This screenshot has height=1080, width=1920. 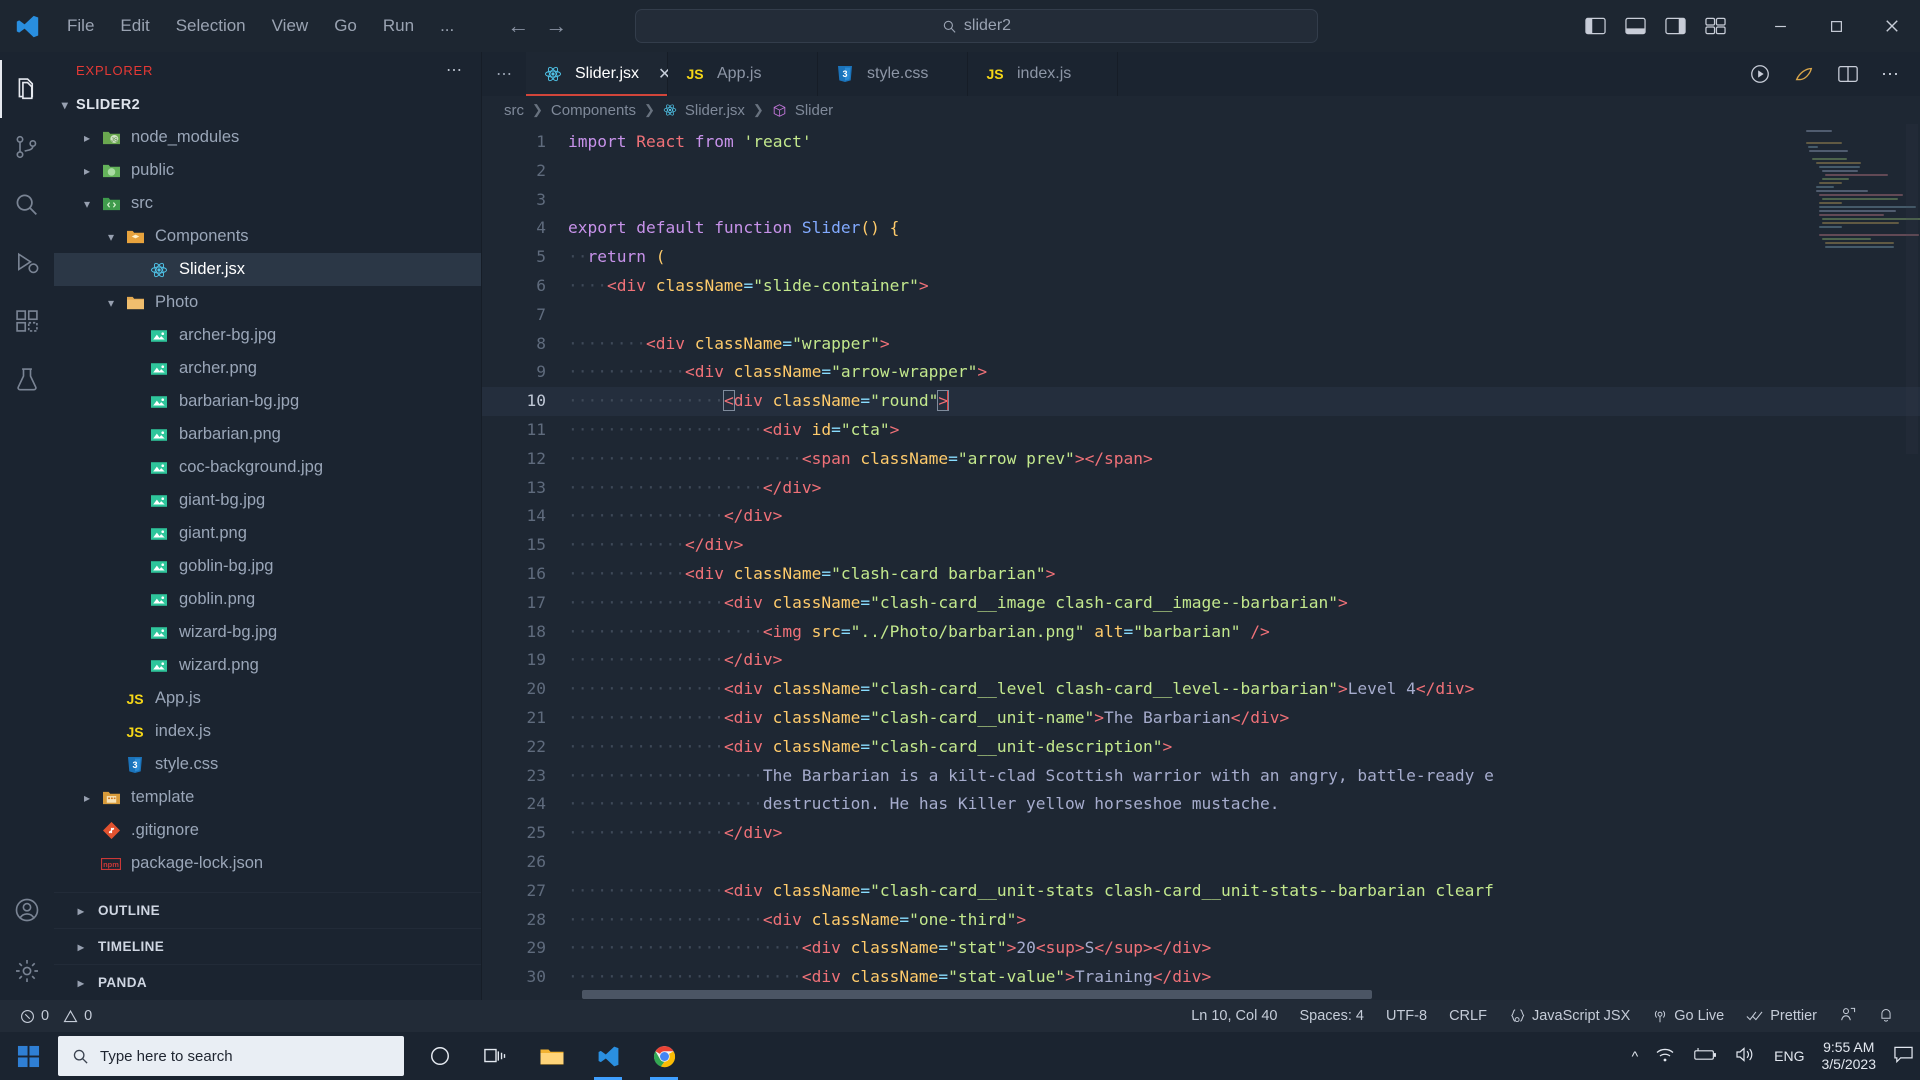 What do you see at coordinates (267, 335) in the screenshot?
I see `tree-item-archer-bg-jpg: ▸archer-bg.jpg` at bounding box center [267, 335].